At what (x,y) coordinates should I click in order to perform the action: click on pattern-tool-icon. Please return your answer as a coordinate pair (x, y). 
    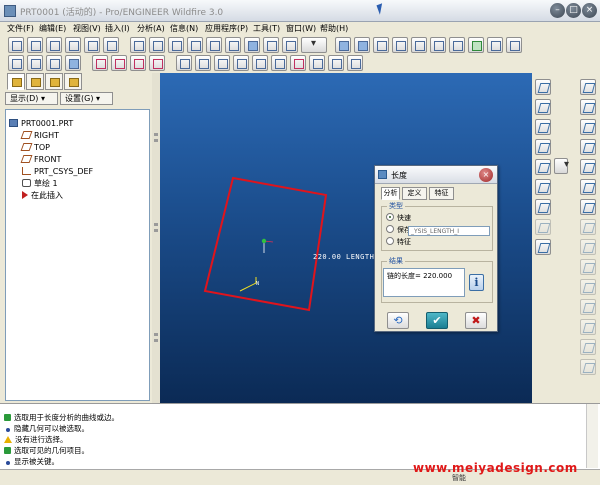
    Looking at the image, I should click on (588, 367).